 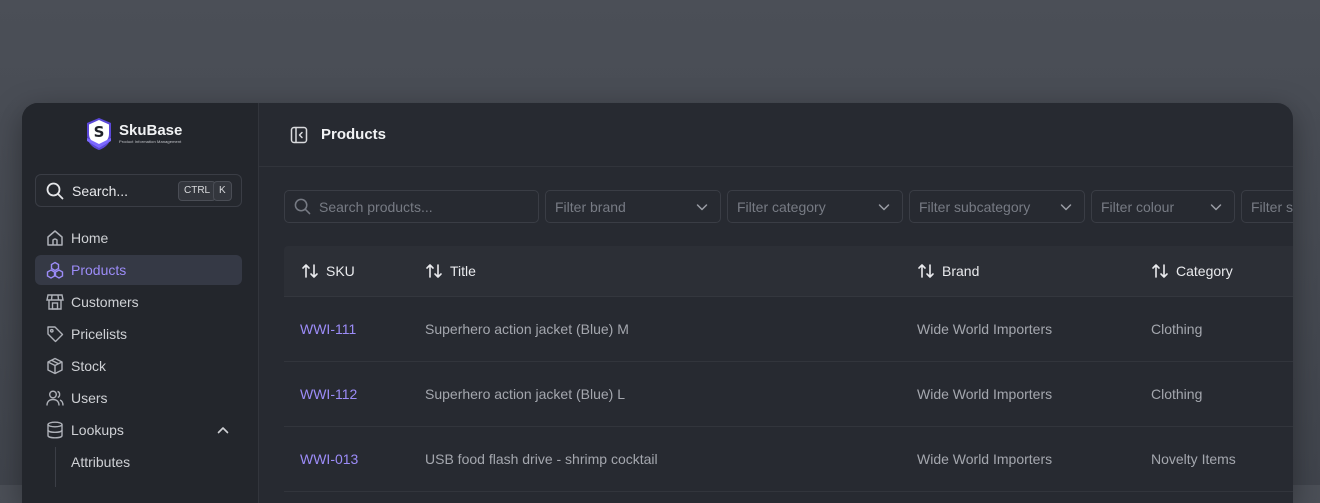 I want to click on skubase-logo-icon: S, so click(x=99, y=134).